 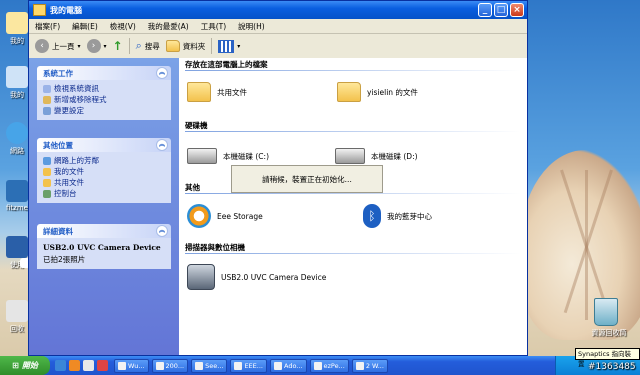 What do you see at coordinates (42, 46) in the screenshot?
I see `back-arrow-icon: ‹` at bounding box center [42, 46].